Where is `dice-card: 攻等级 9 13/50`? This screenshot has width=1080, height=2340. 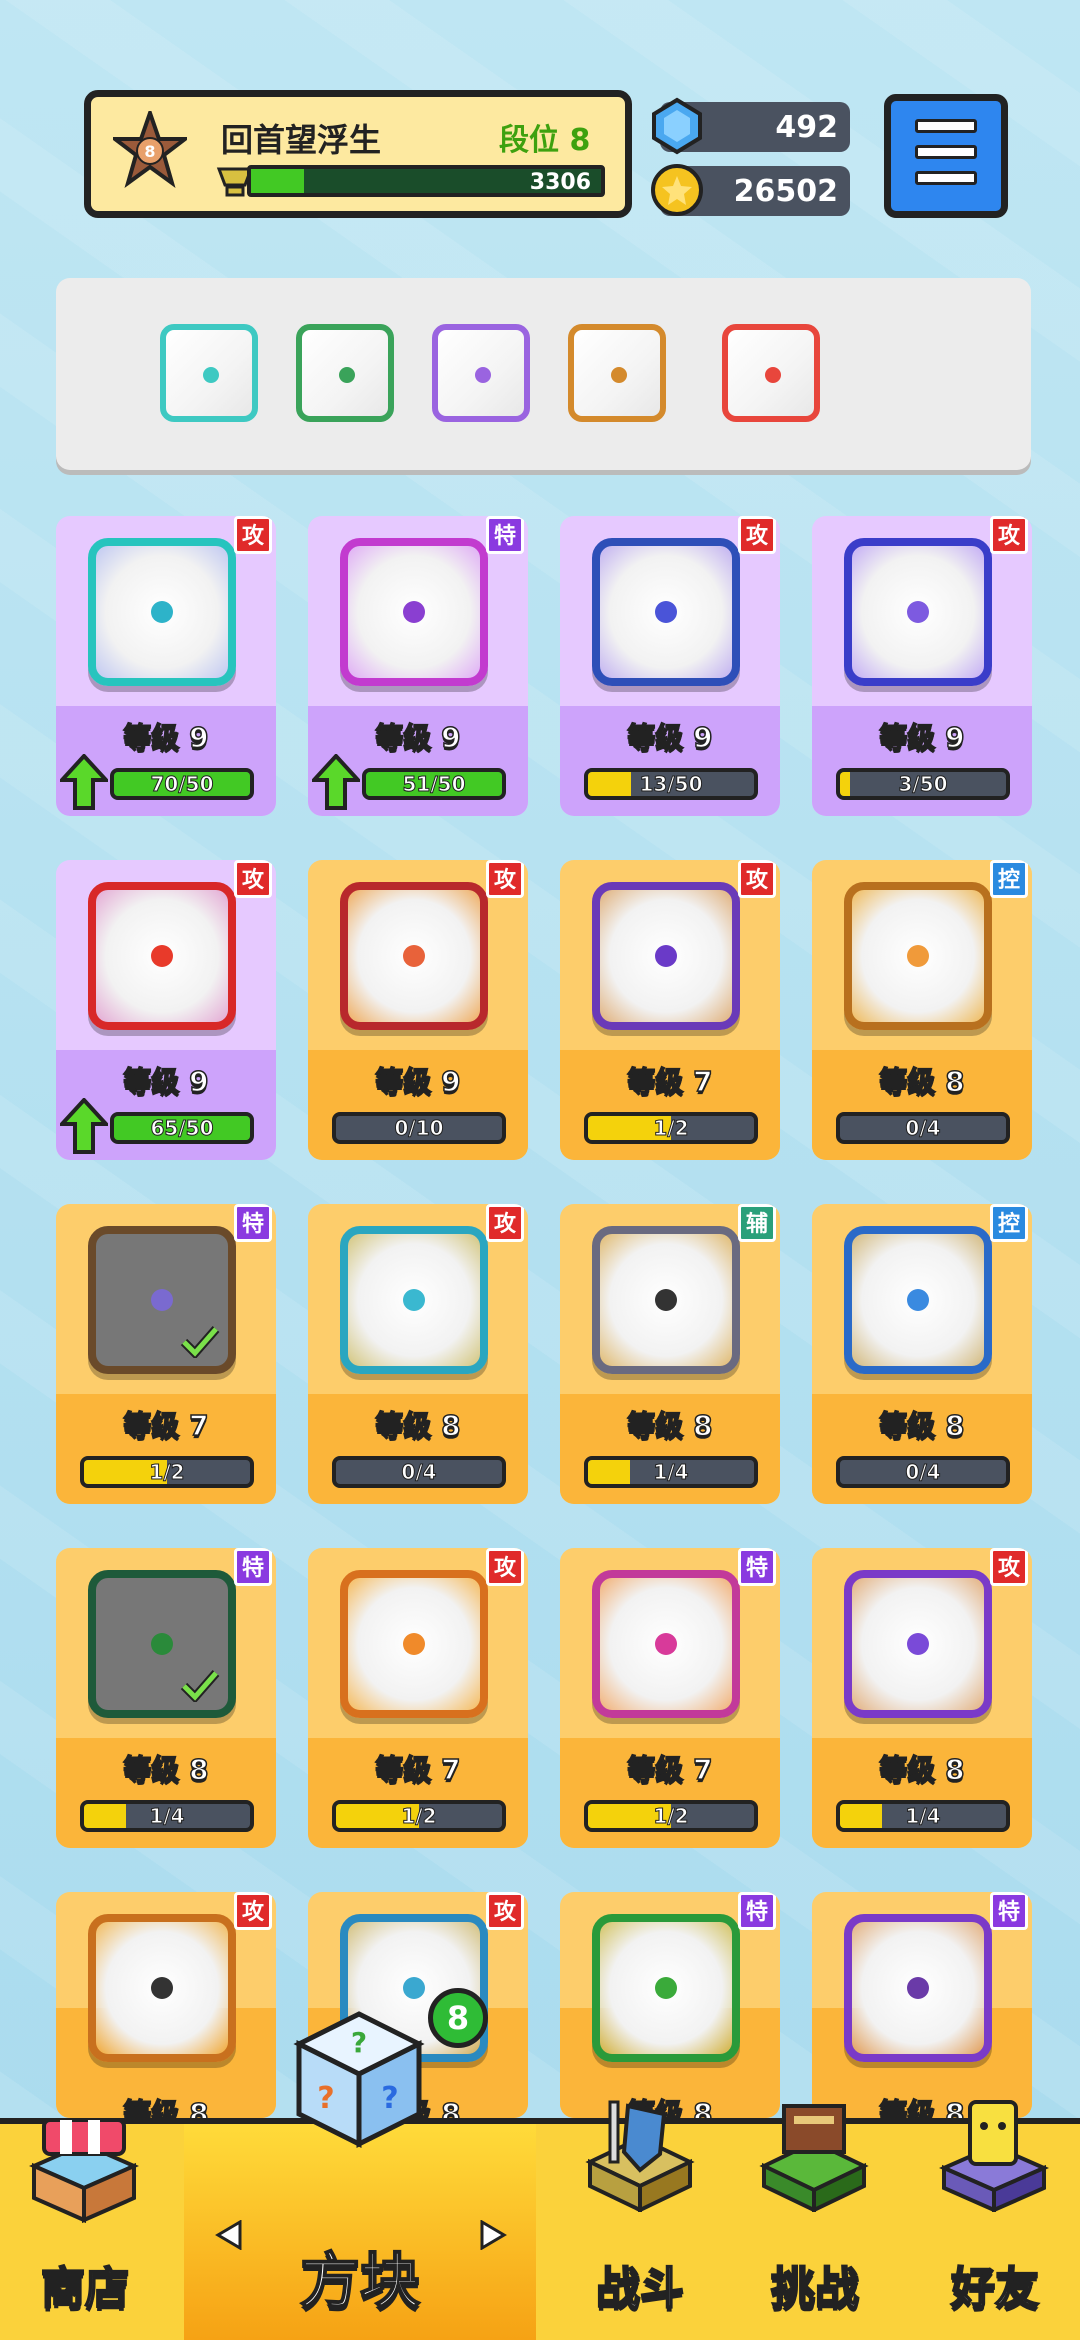 dice-card: 攻等级 9 13/50 is located at coordinates (670, 666).